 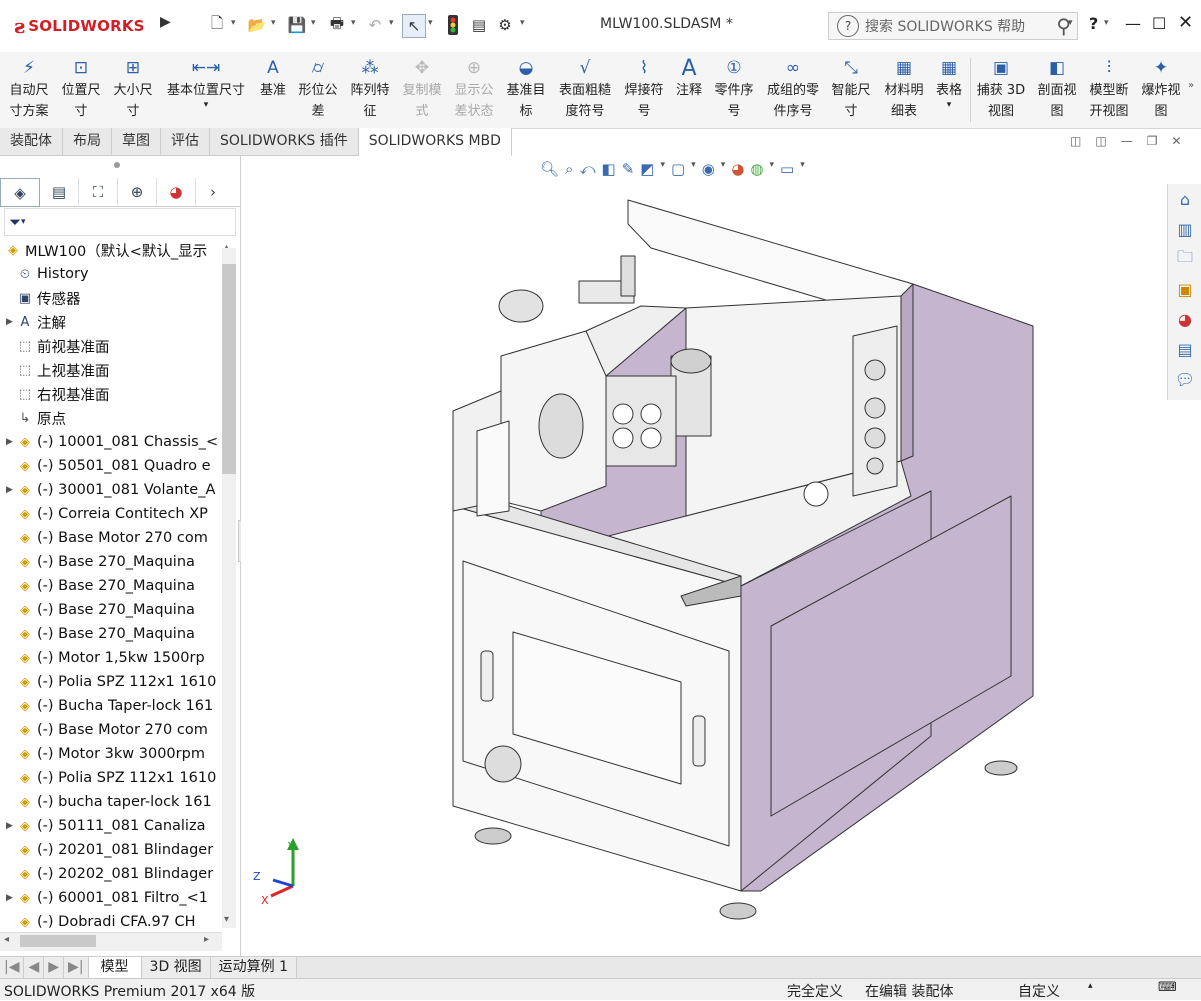 I want to click on tree-item: ▶ ◈ (-) 50111_081 Canaliza, so click(x=111, y=826).